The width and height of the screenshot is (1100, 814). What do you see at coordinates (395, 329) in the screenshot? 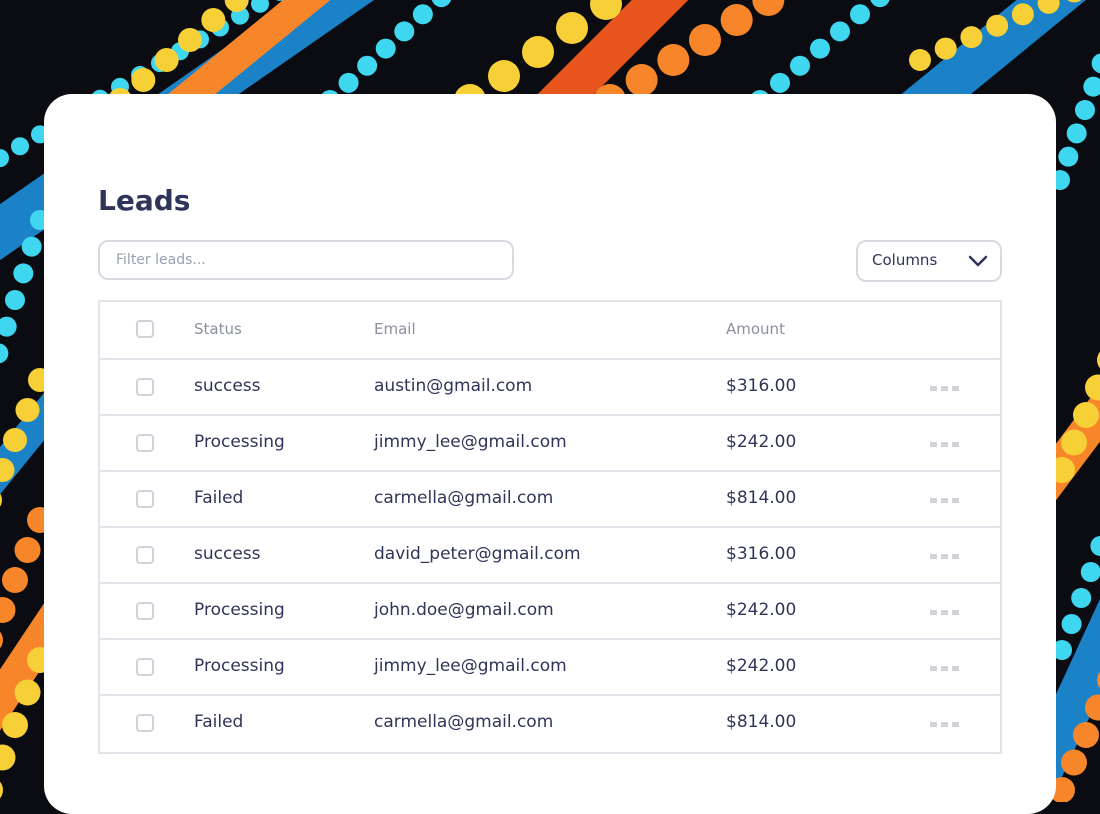
I see `header-email: Email` at bounding box center [395, 329].